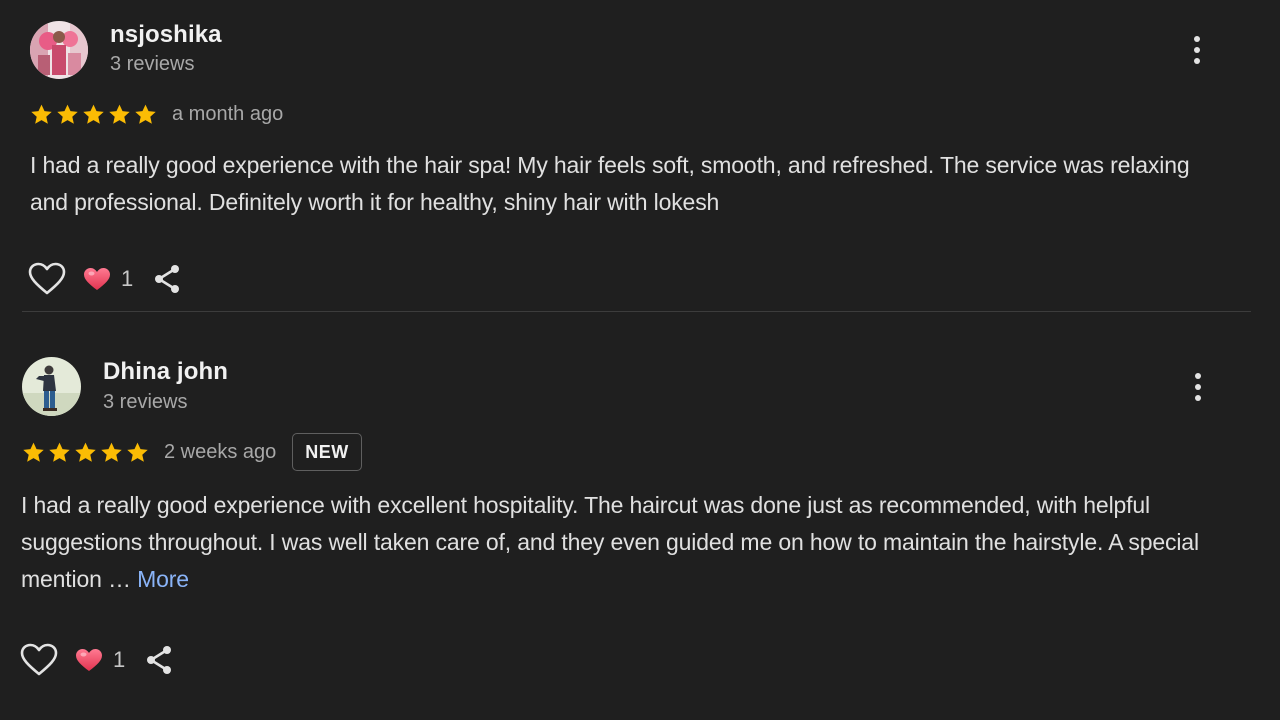  I want to click on rating-row: a month ago, so click(156, 114).